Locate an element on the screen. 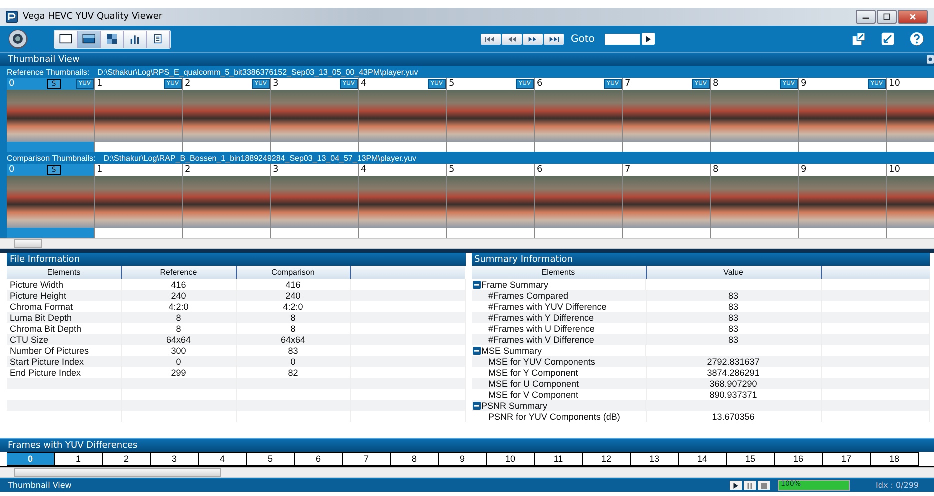 The width and height of the screenshot is (934, 496). column-header: Value is located at coordinates (734, 272).